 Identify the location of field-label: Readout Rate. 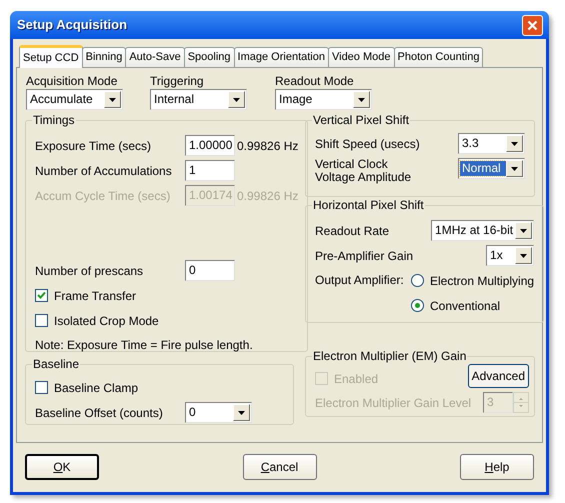
(352, 231).